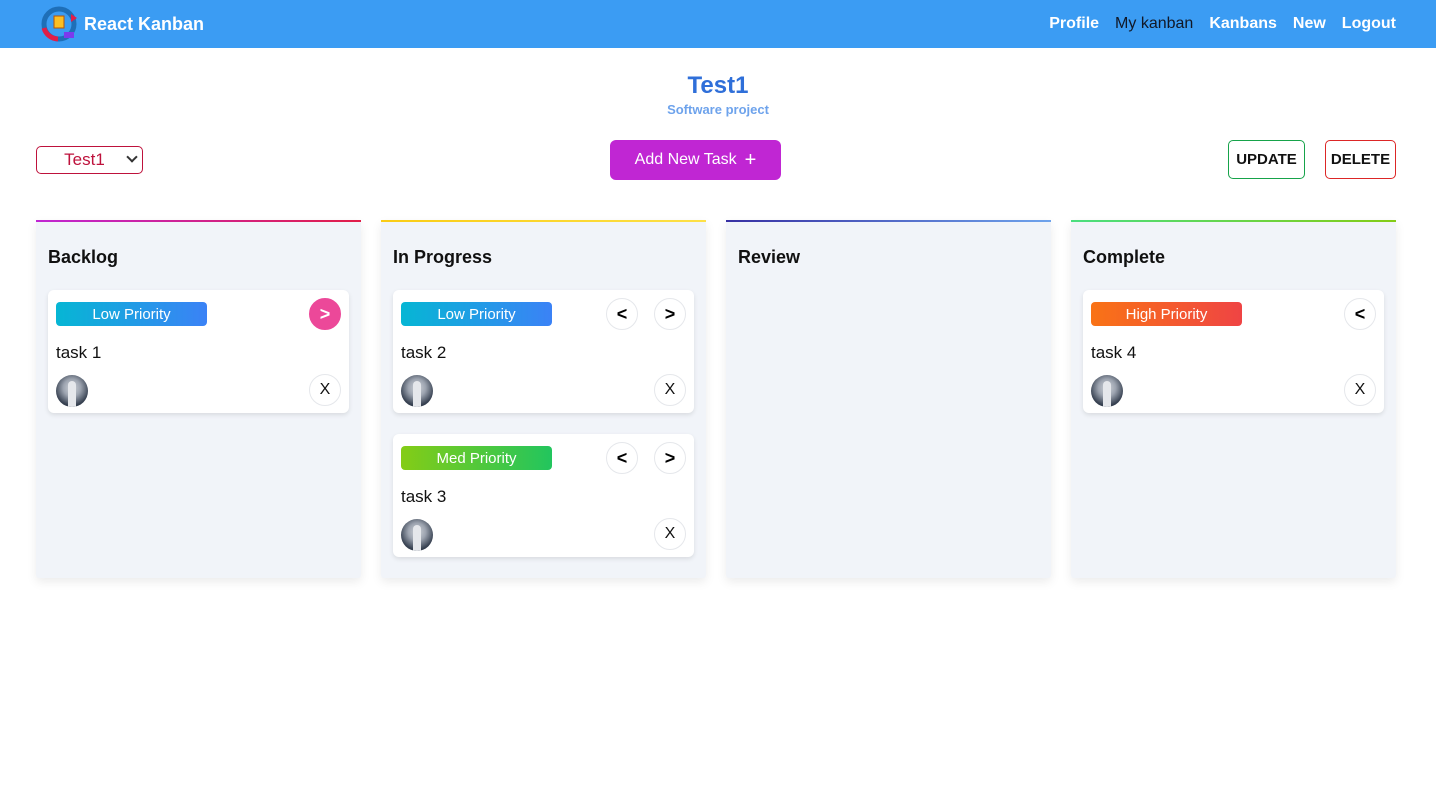 This screenshot has height=809, width=1436. What do you see at coordinates (144, 24) in the screenshot?
I see `brand-name: React Kanban` at bounding box center [144, 24].